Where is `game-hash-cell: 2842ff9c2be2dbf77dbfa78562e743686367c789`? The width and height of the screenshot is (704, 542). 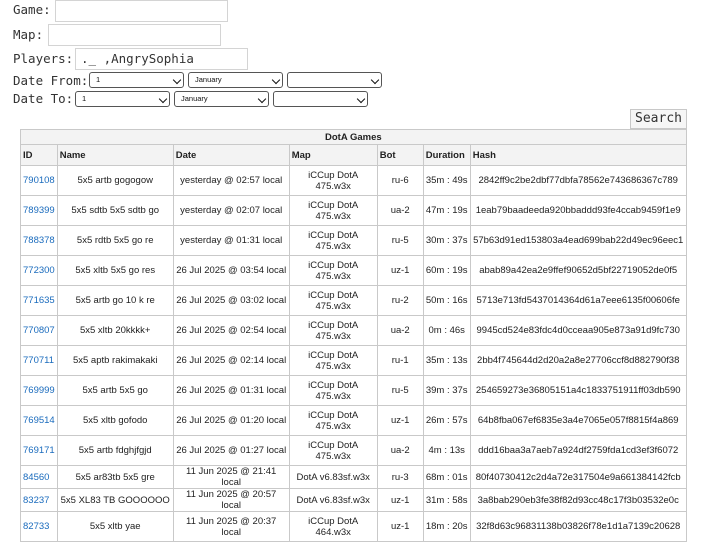
game-hash-cell: 2842ff9c2be2dbf77dbfa78562e743686367c789 is located at coordinates (578, 180).